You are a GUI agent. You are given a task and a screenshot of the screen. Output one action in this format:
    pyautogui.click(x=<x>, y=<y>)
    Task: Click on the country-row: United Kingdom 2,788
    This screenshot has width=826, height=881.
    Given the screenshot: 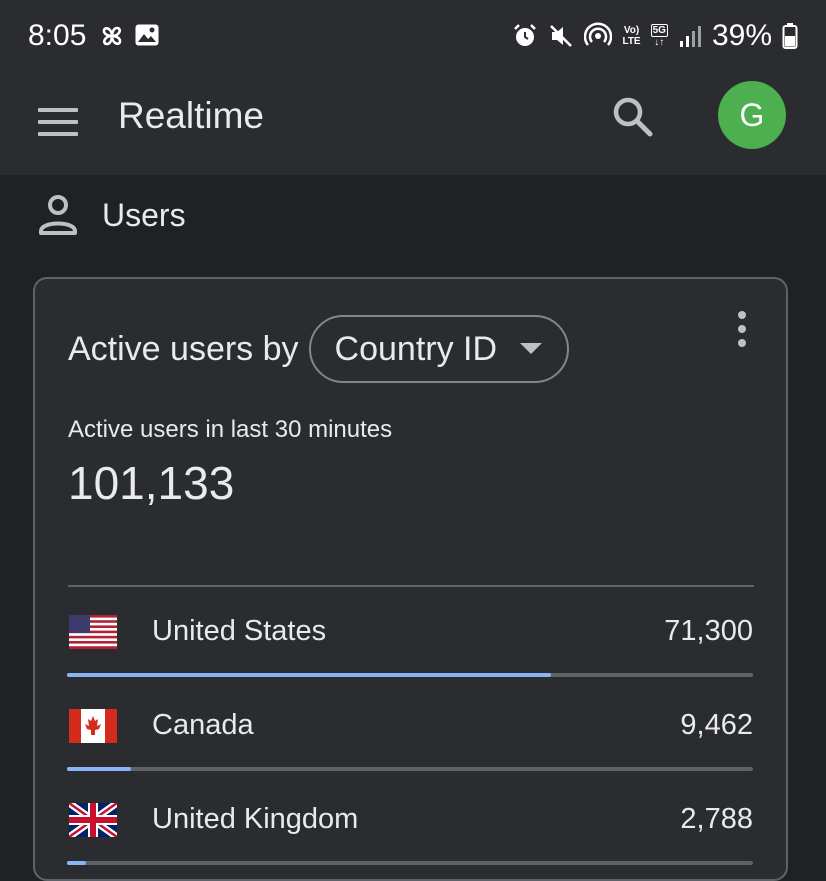 What is the action you would take?
    pyautogui.click(x=410, y=832)
    